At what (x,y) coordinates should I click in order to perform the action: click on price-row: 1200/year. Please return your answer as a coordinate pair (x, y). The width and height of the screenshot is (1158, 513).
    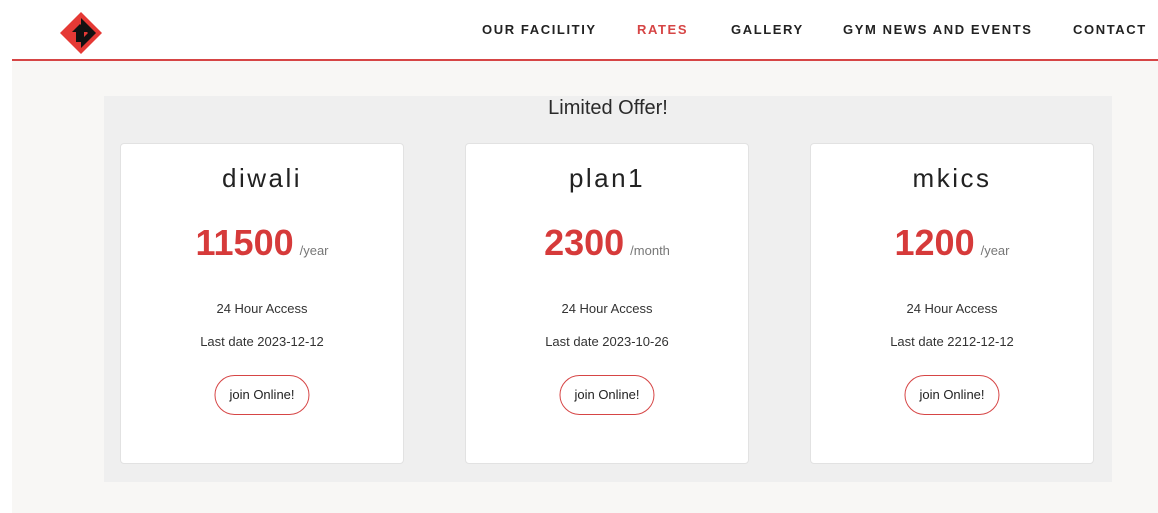
    Looking at the image, I should click on (952, 243).